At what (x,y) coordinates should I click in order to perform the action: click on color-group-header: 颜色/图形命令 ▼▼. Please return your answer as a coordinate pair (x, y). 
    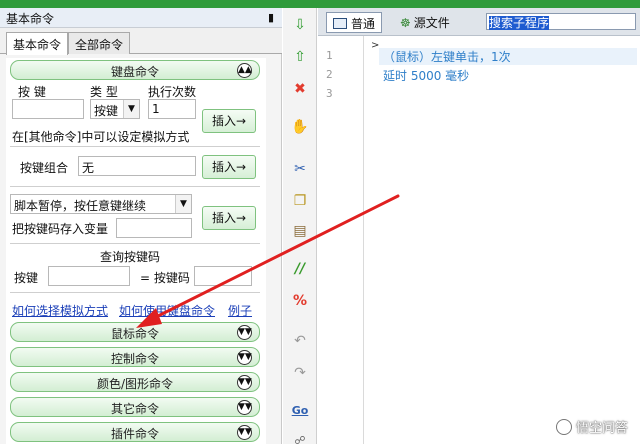
    Looking at the image, I should click on (135, 382).